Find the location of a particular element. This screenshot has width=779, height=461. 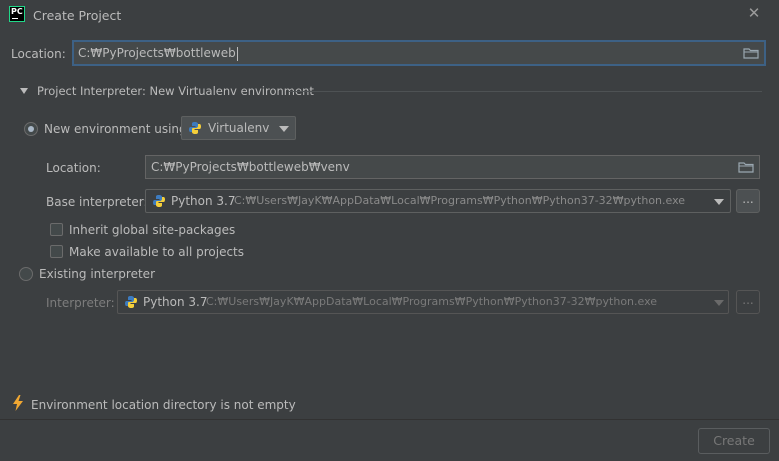

close-icon: ✕ is located at coordinates (754, 13).